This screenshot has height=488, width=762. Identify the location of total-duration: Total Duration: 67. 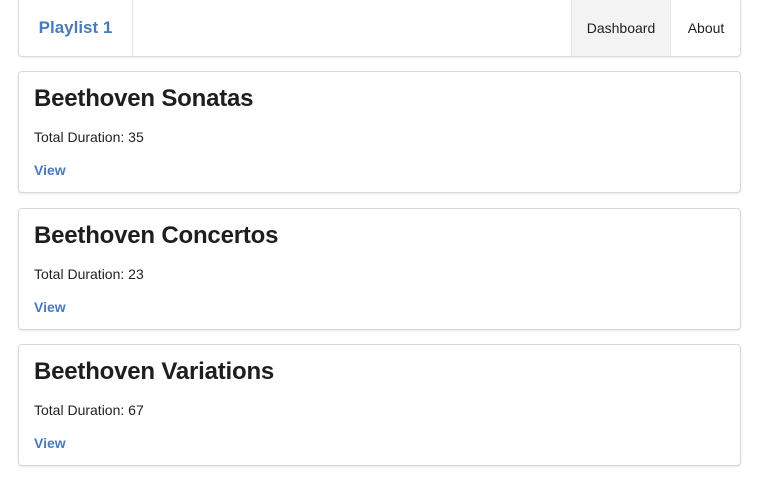
(89, 410).